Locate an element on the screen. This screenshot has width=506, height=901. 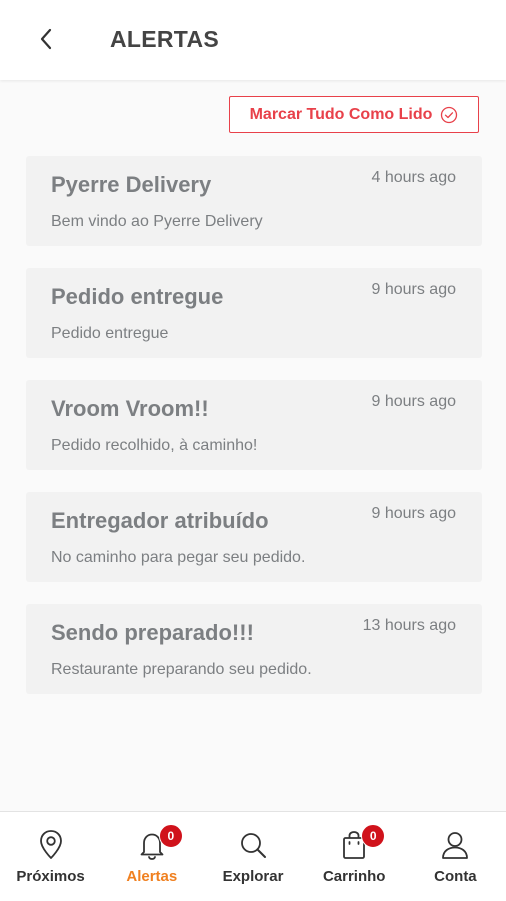
mark-all-read-button: Marcar Tudo Como Lido is located at coordinates (354, 114).